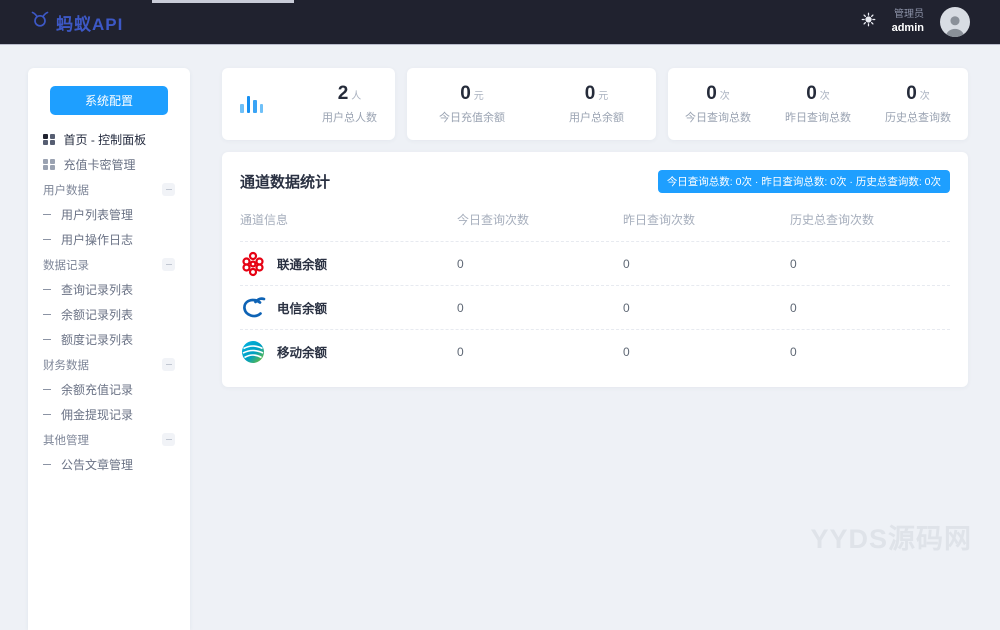 This screenshot has width=1000, height=630. What do you see at coordinates (909, 15) in the screenshot?
I see `user-role-label: 管理员` at bounding box center [909, 15].